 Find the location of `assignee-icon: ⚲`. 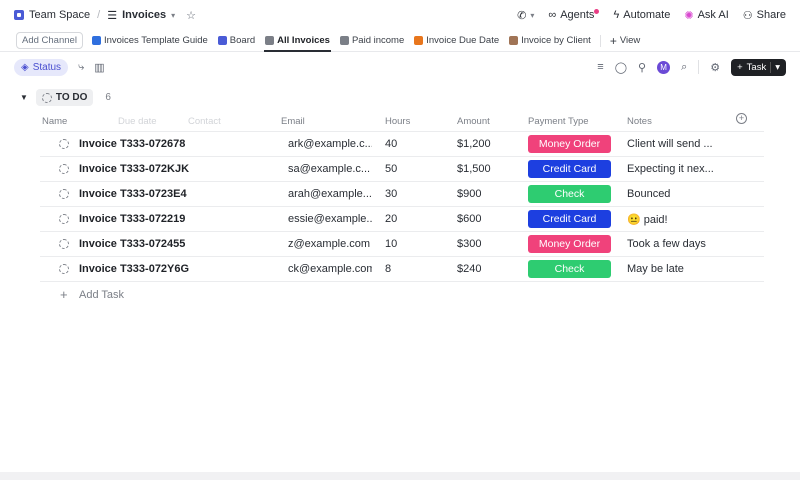

assignee-icon: ⚲ is located at coordinates (642, 67).